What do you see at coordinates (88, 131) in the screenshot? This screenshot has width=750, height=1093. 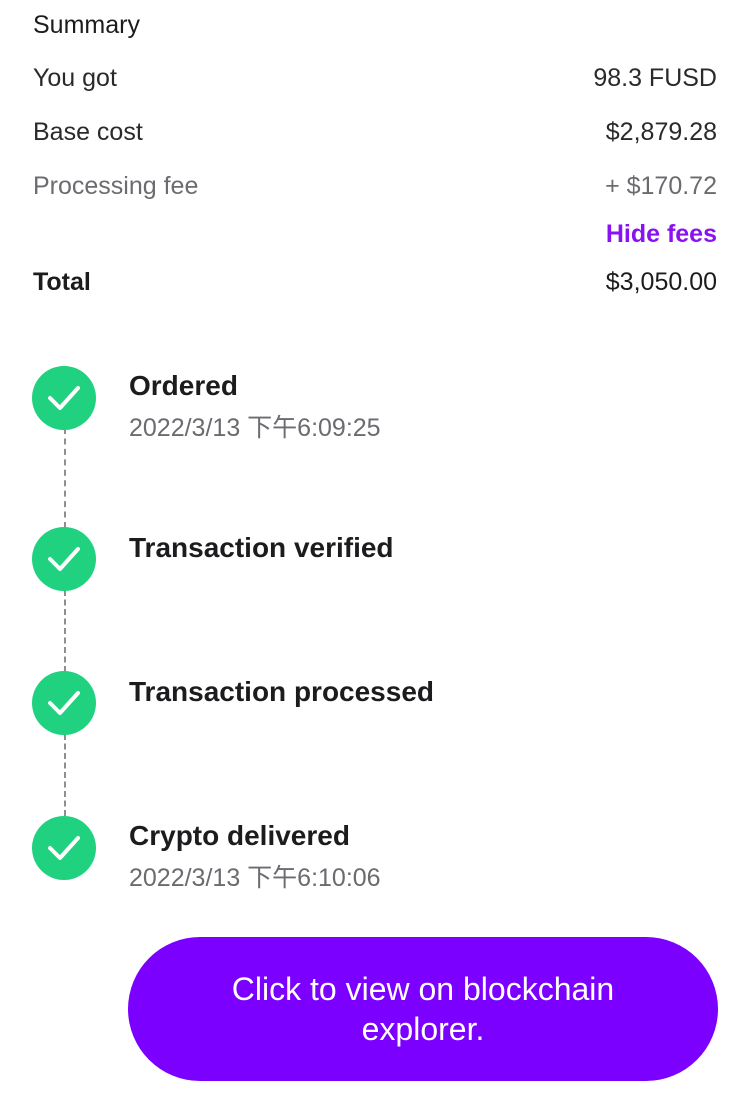 I see `base-cost-label: Base cost` at bounding box center [88, 131].